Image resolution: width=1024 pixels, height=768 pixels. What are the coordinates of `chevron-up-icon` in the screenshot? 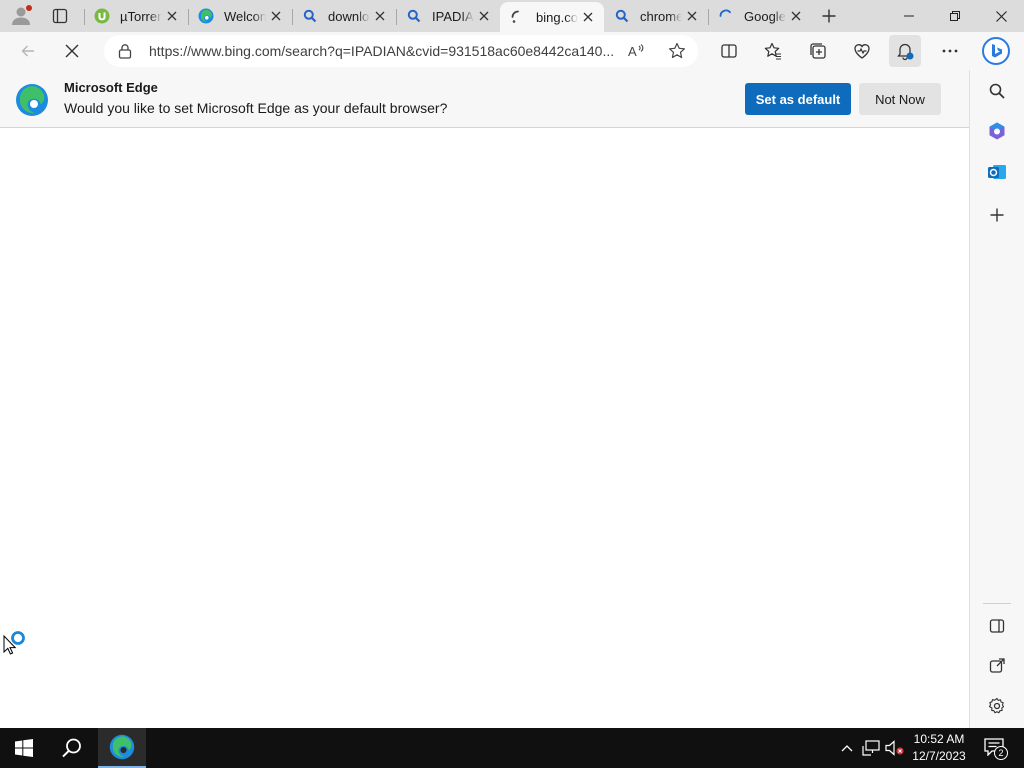 It's located at (847, 748).